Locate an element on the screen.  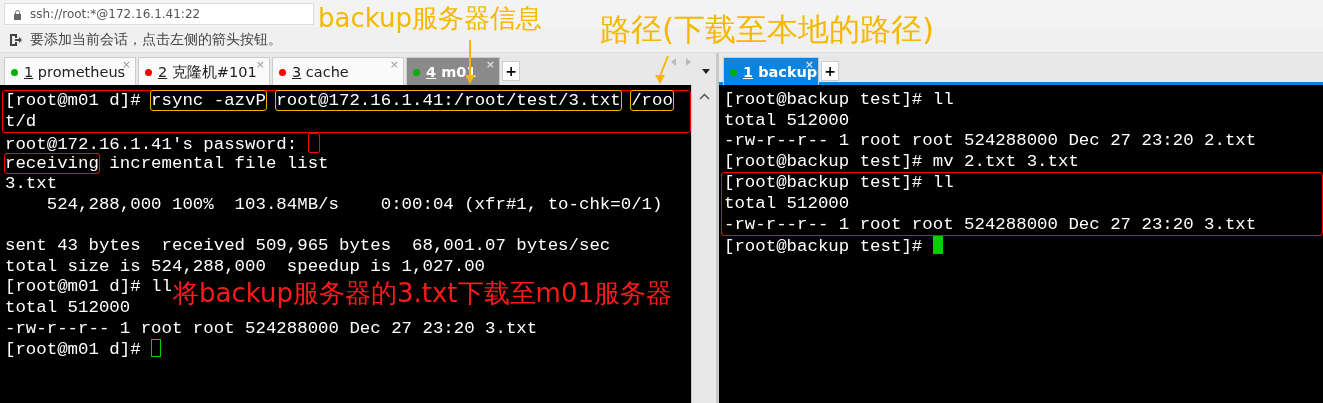
lock-icon is located at coordinates (17, 14).